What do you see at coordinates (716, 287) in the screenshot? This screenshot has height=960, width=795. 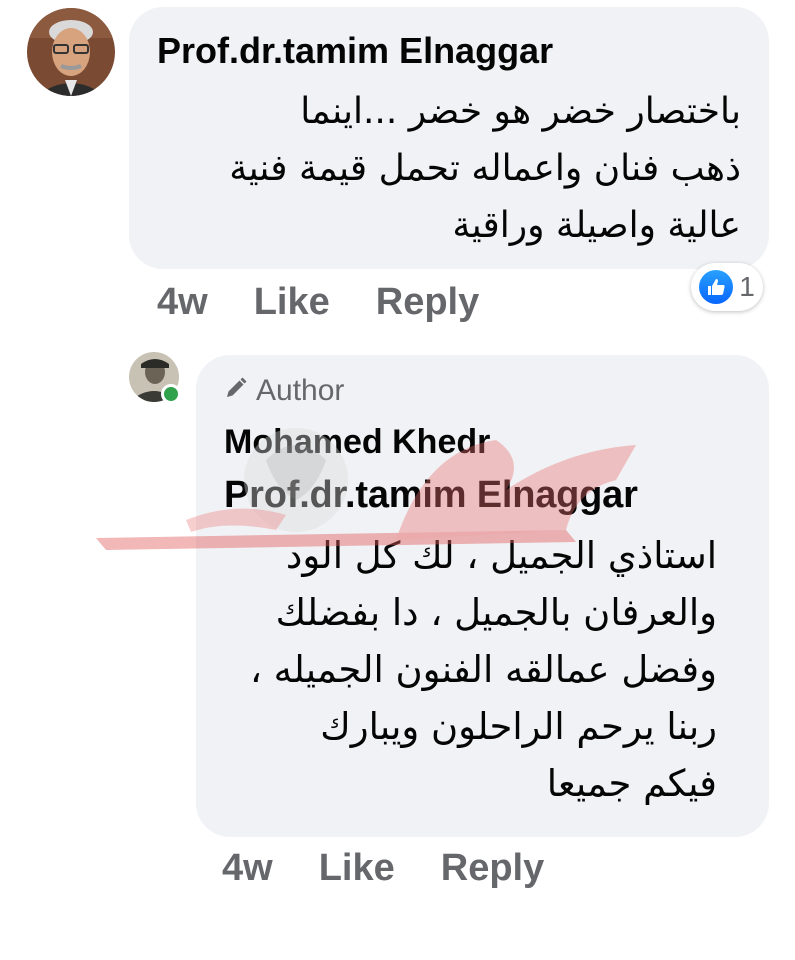 I see `like-thumb-icon` at bounding box center [716, 287].